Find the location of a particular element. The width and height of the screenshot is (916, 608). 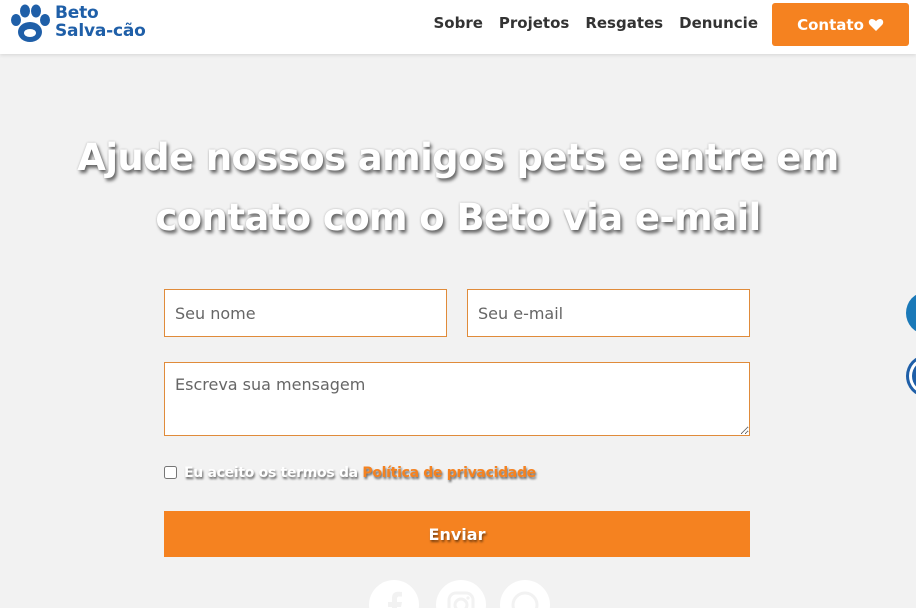

contact-button-label: Contato is located at coordinates (830, 24).